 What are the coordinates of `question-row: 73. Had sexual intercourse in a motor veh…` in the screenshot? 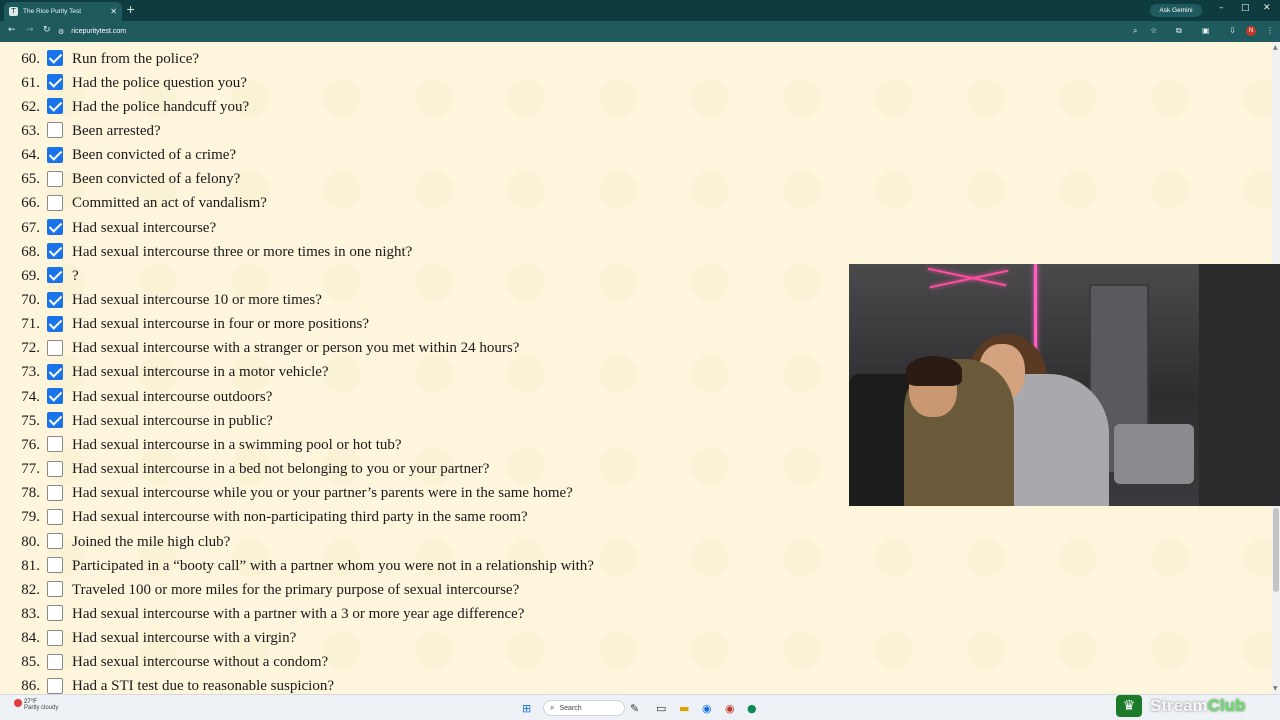 It's located at (164, 373).